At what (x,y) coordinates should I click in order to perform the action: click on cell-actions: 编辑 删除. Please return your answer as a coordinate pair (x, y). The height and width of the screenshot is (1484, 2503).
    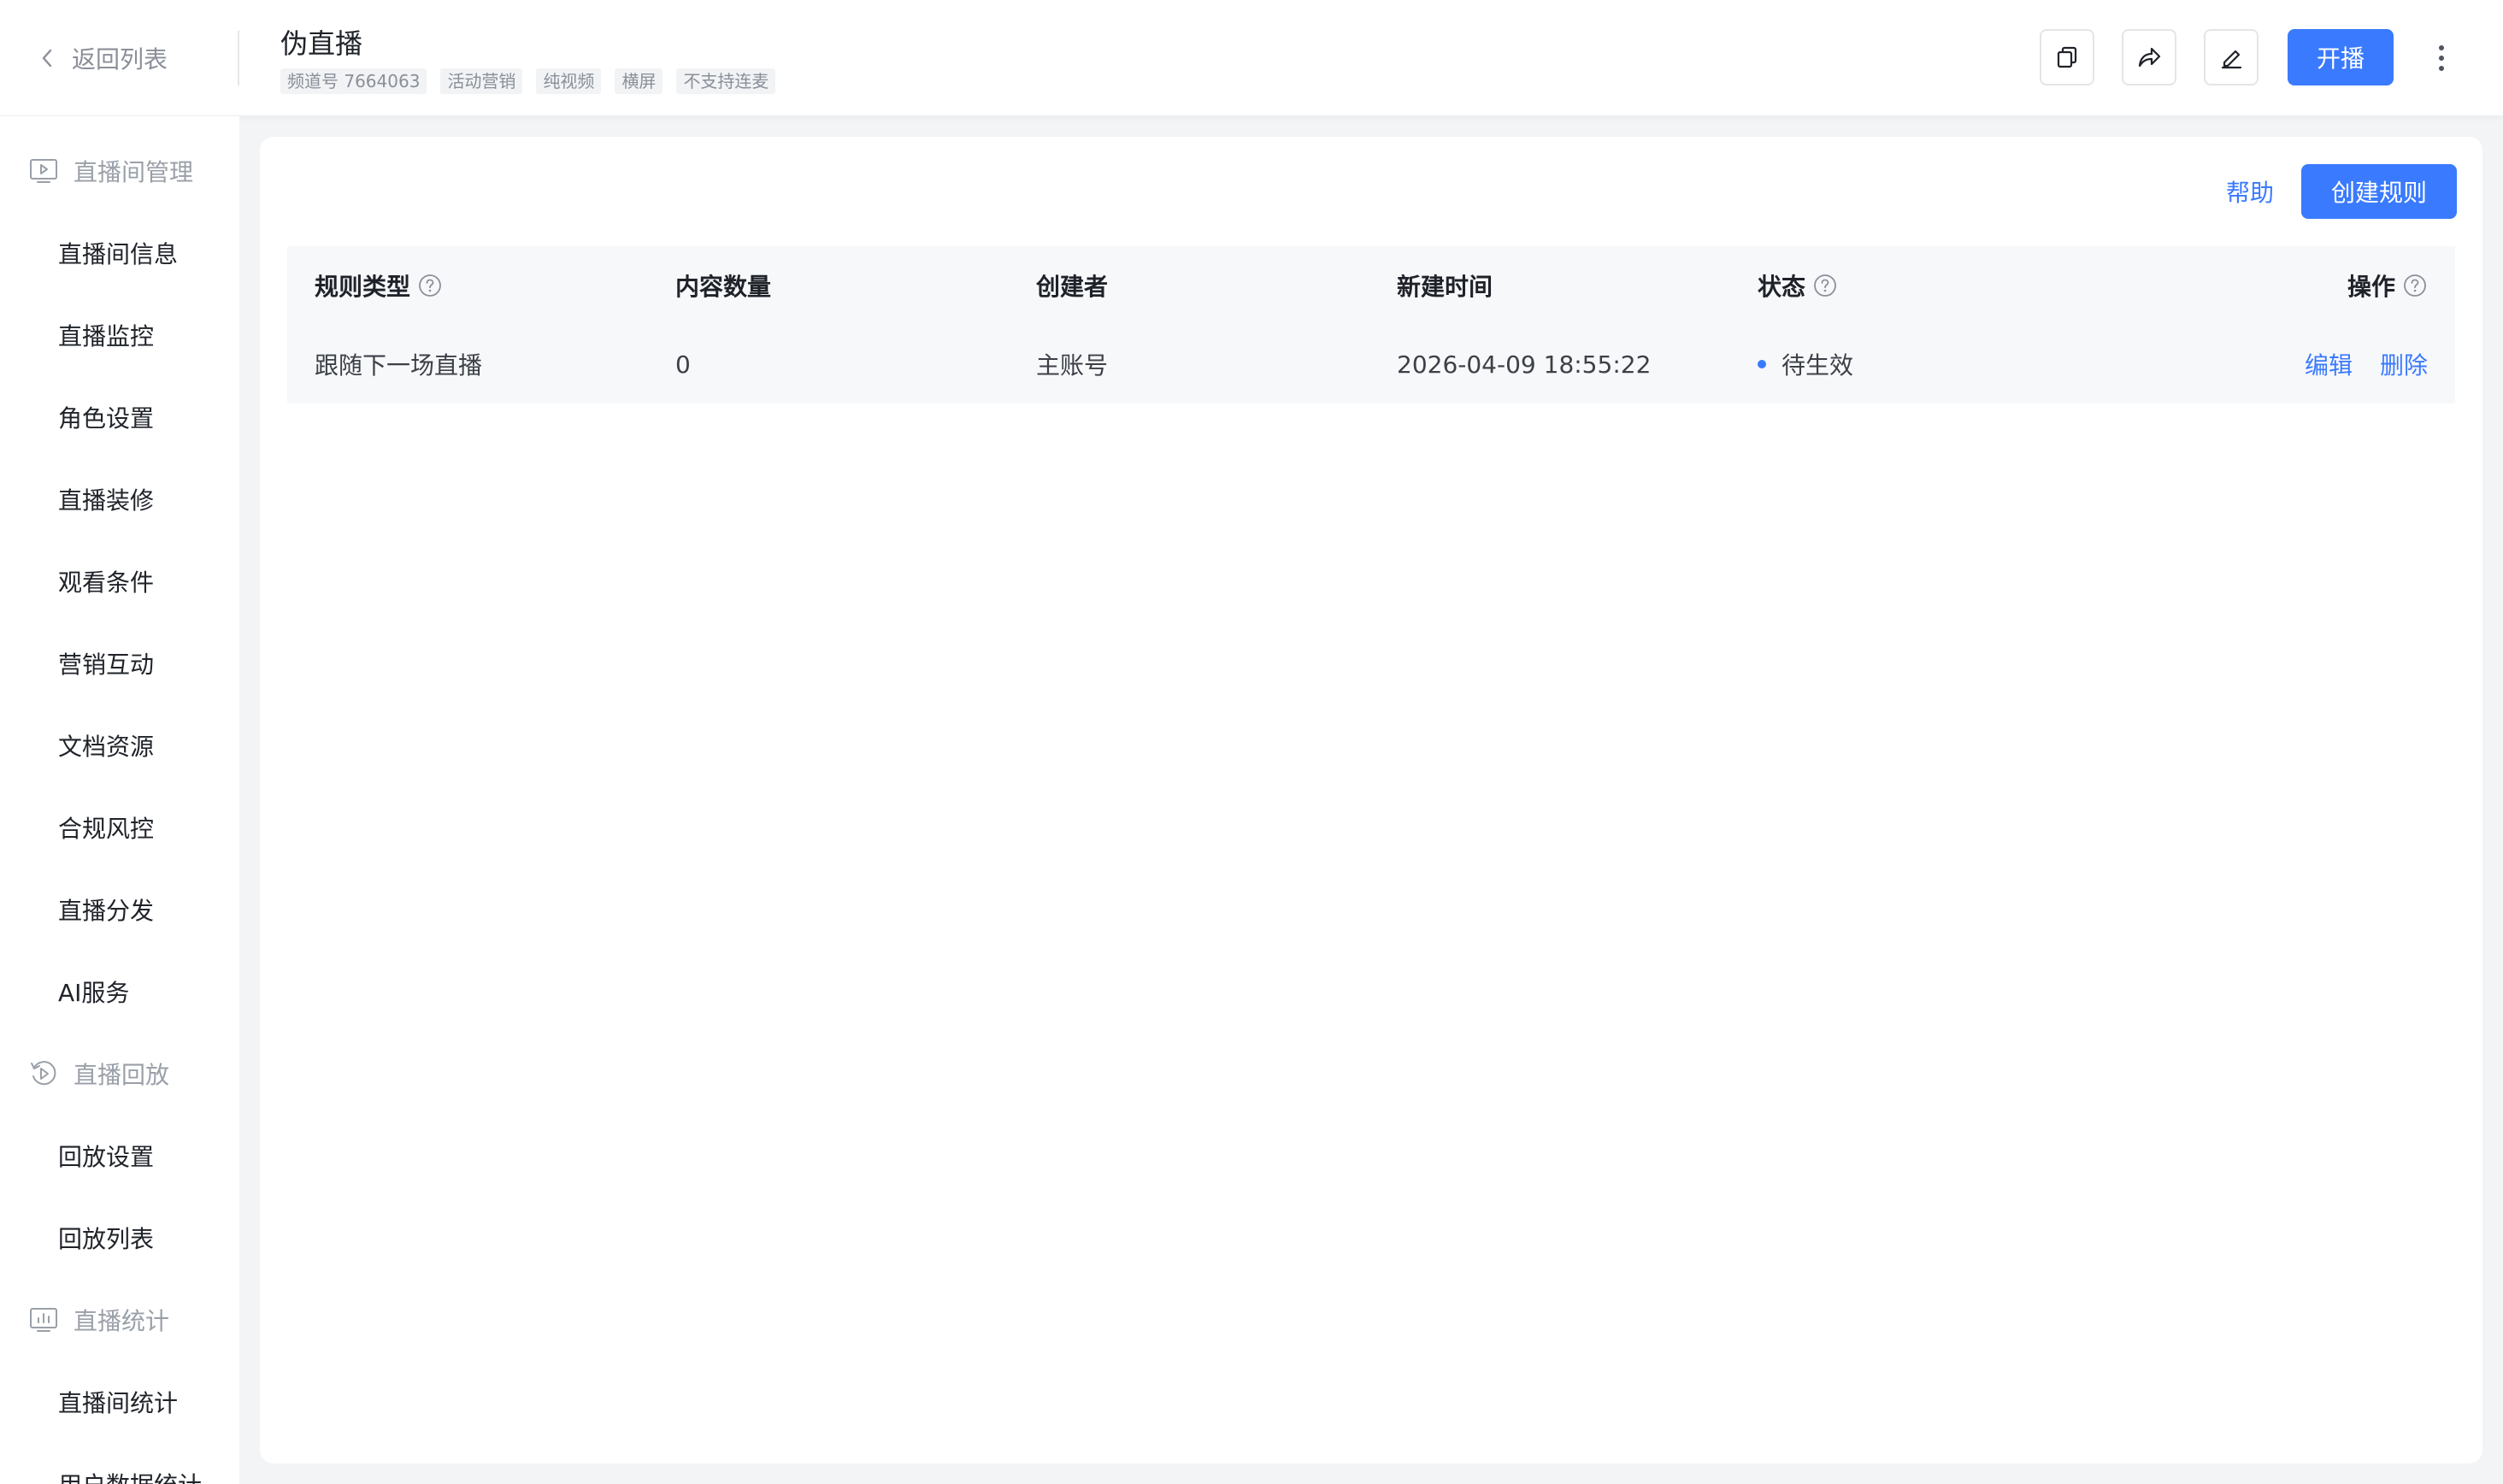
    Looking at the image, I should click on (2352, 364).